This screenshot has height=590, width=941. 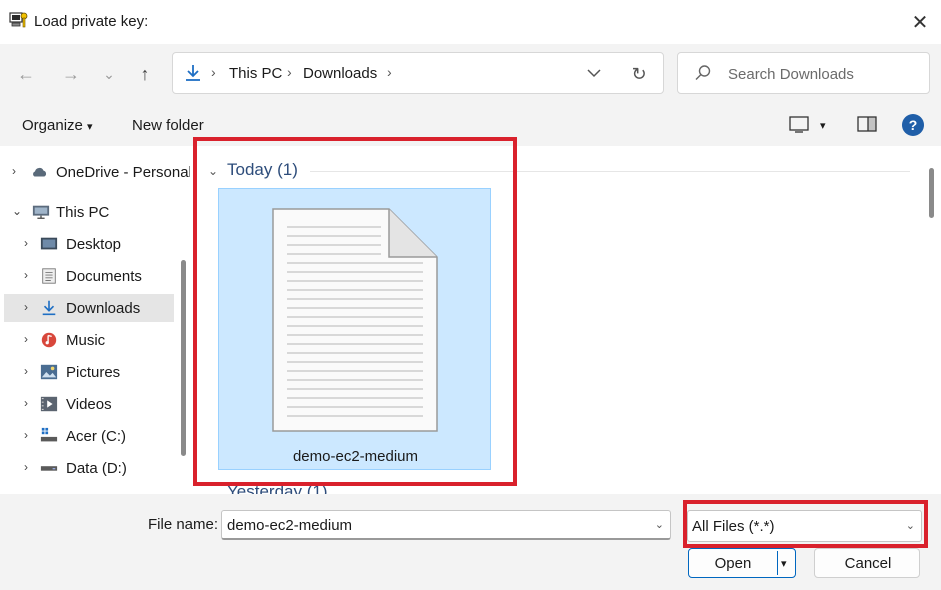 I want to click on preview-pane-button, so click(x=867, y=125).